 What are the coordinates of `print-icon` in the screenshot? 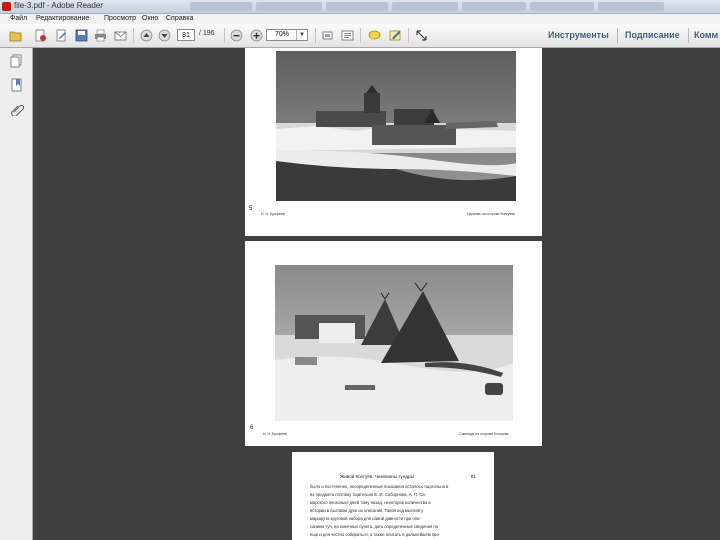 It's located at (100, 35).